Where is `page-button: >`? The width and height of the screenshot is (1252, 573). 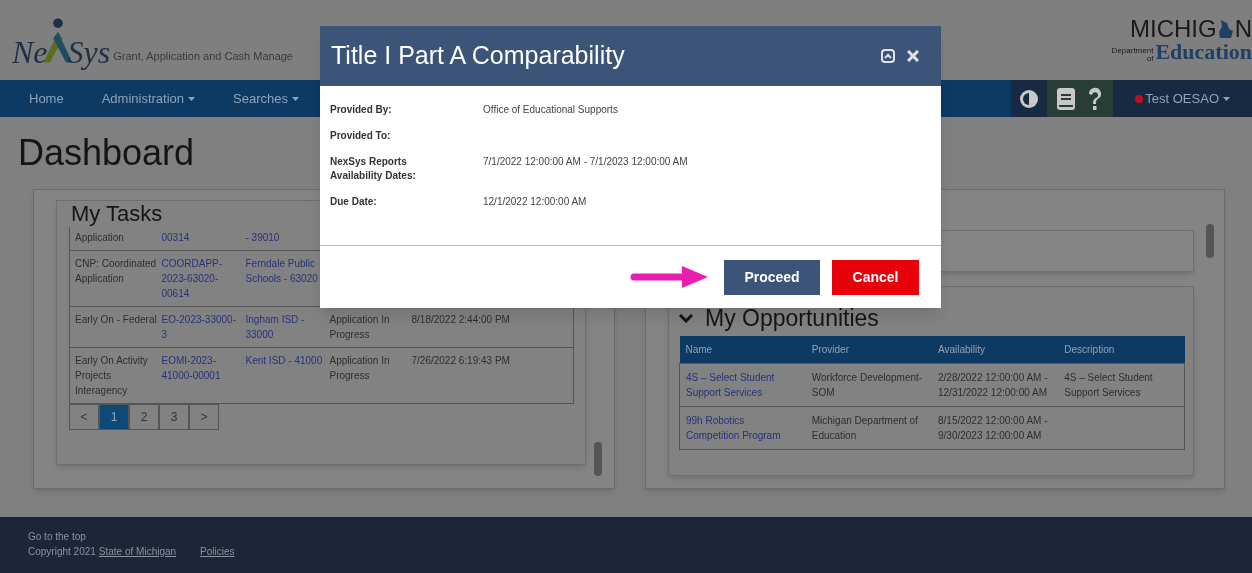 page-button: > is located at coordinates (204, 417).